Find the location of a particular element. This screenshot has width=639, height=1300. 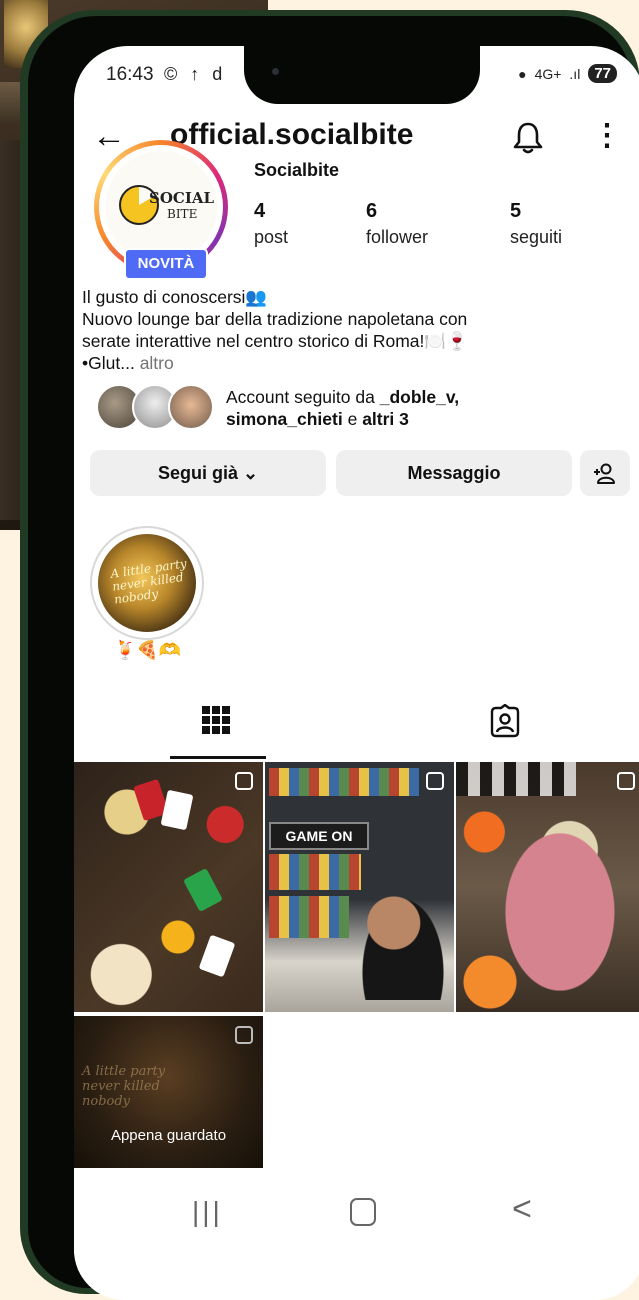

post-neon-text: A little party never killed nobody is located at coordinates (124, 1086).